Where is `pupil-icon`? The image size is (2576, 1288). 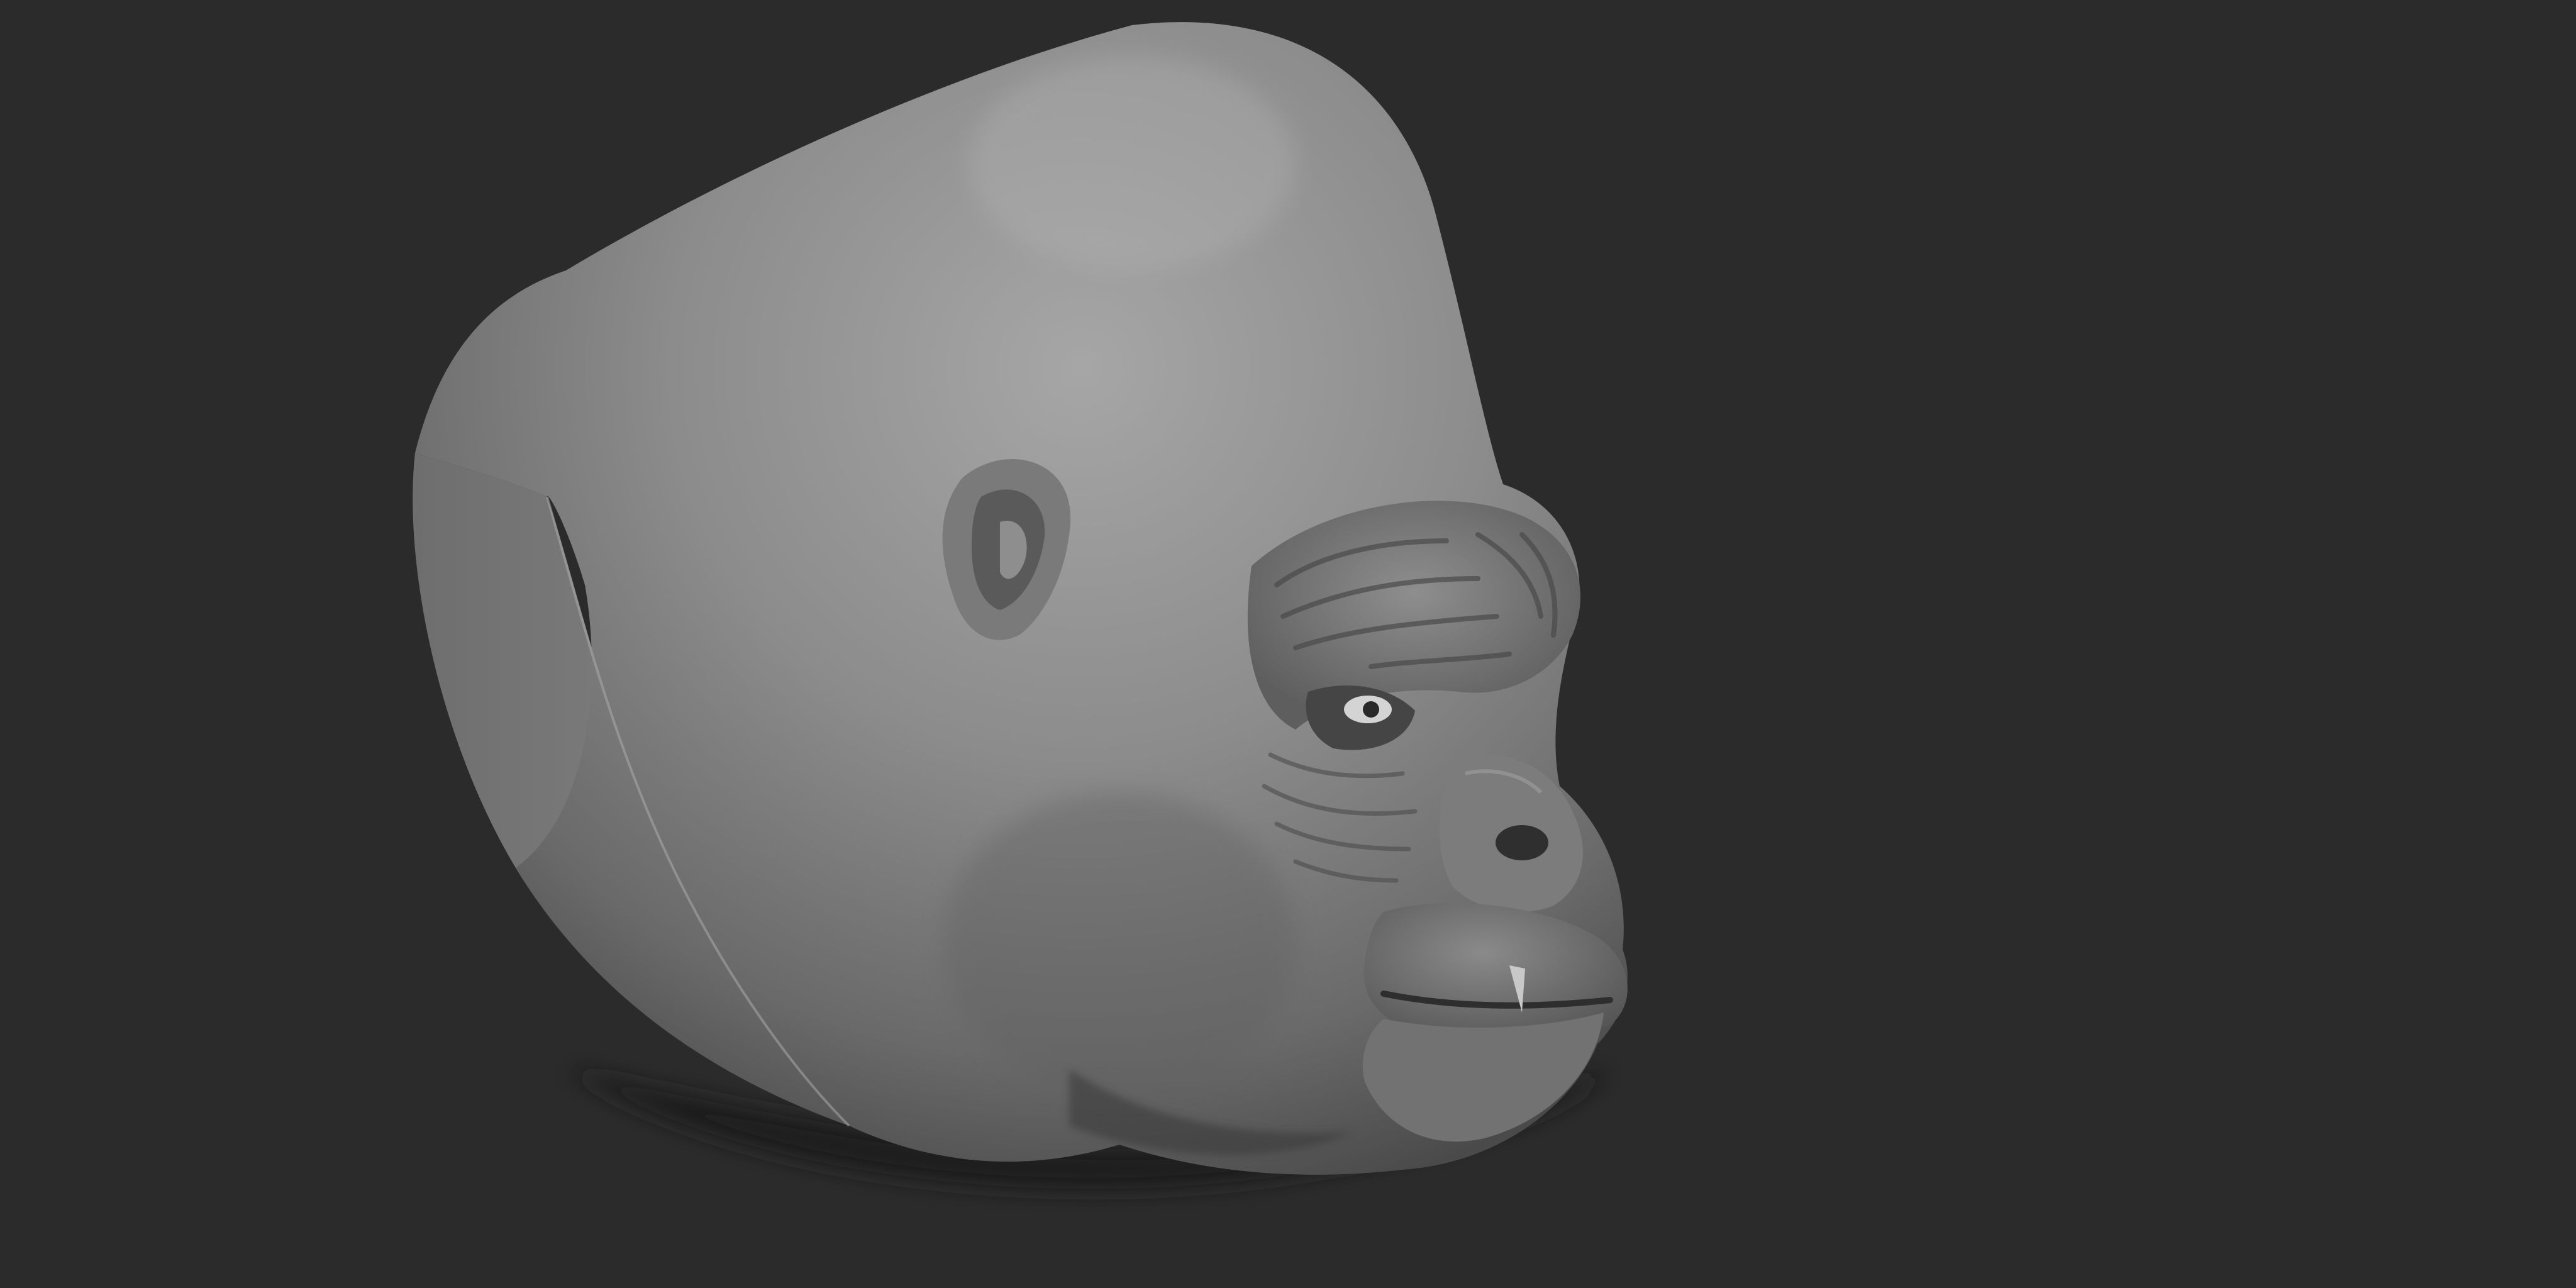 pupil-icon is located at coordinates (1371, 709).